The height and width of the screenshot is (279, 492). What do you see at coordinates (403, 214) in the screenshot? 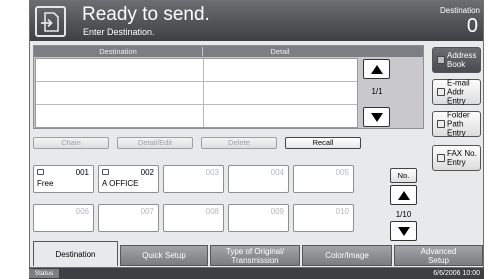
I see `keys-page-indicator: 1/10` at bounding box center [403, 214].